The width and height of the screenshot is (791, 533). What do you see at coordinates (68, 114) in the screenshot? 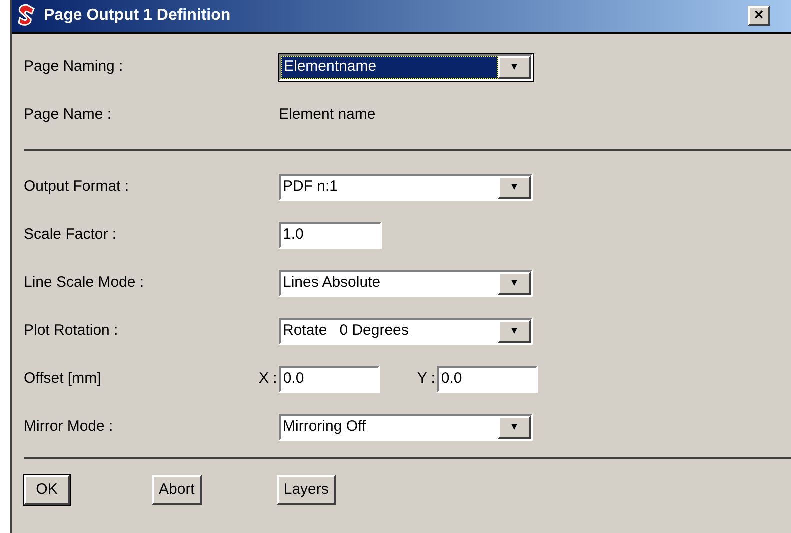
I see `field-label: Page Name :` at bounding box center [68, 114].